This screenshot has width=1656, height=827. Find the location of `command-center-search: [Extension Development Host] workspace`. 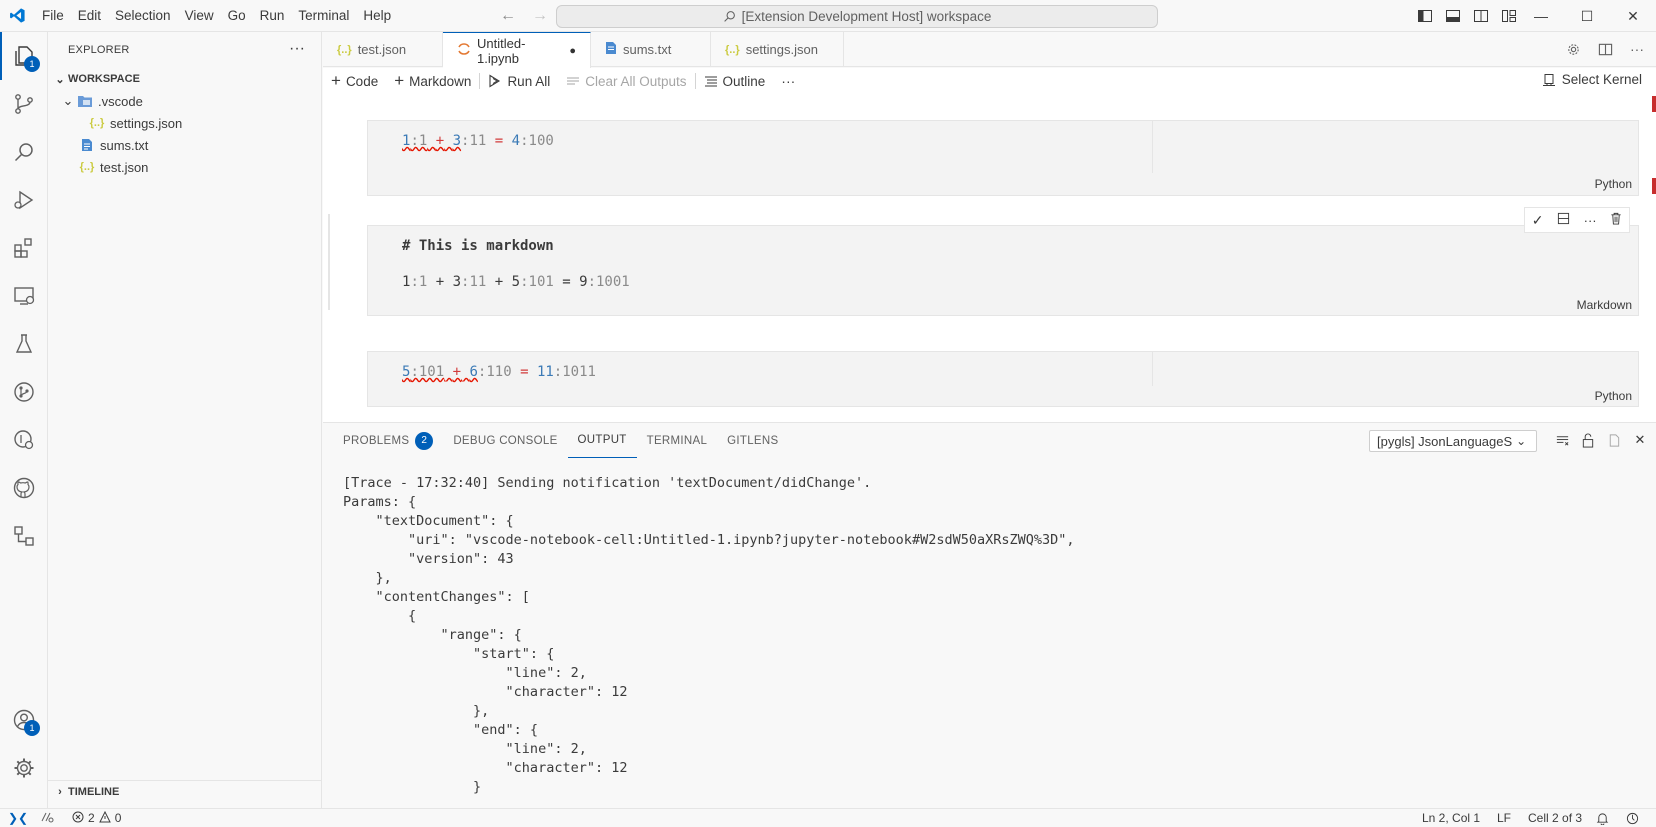

command-center-search: [Extension Development Host] workspace is located at coordinates (857, 16).